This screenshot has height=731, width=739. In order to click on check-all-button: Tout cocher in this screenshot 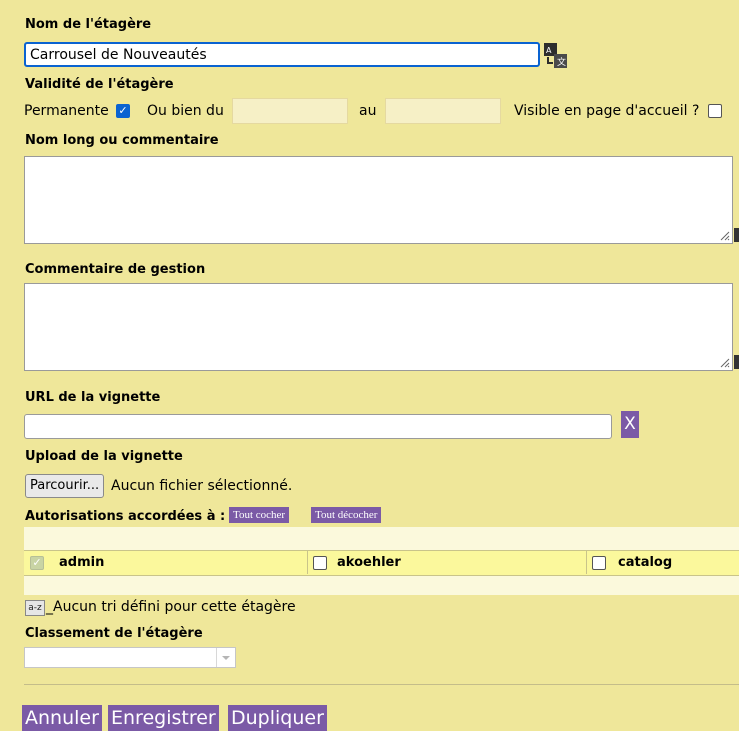, I will do `click(259, 515)`.